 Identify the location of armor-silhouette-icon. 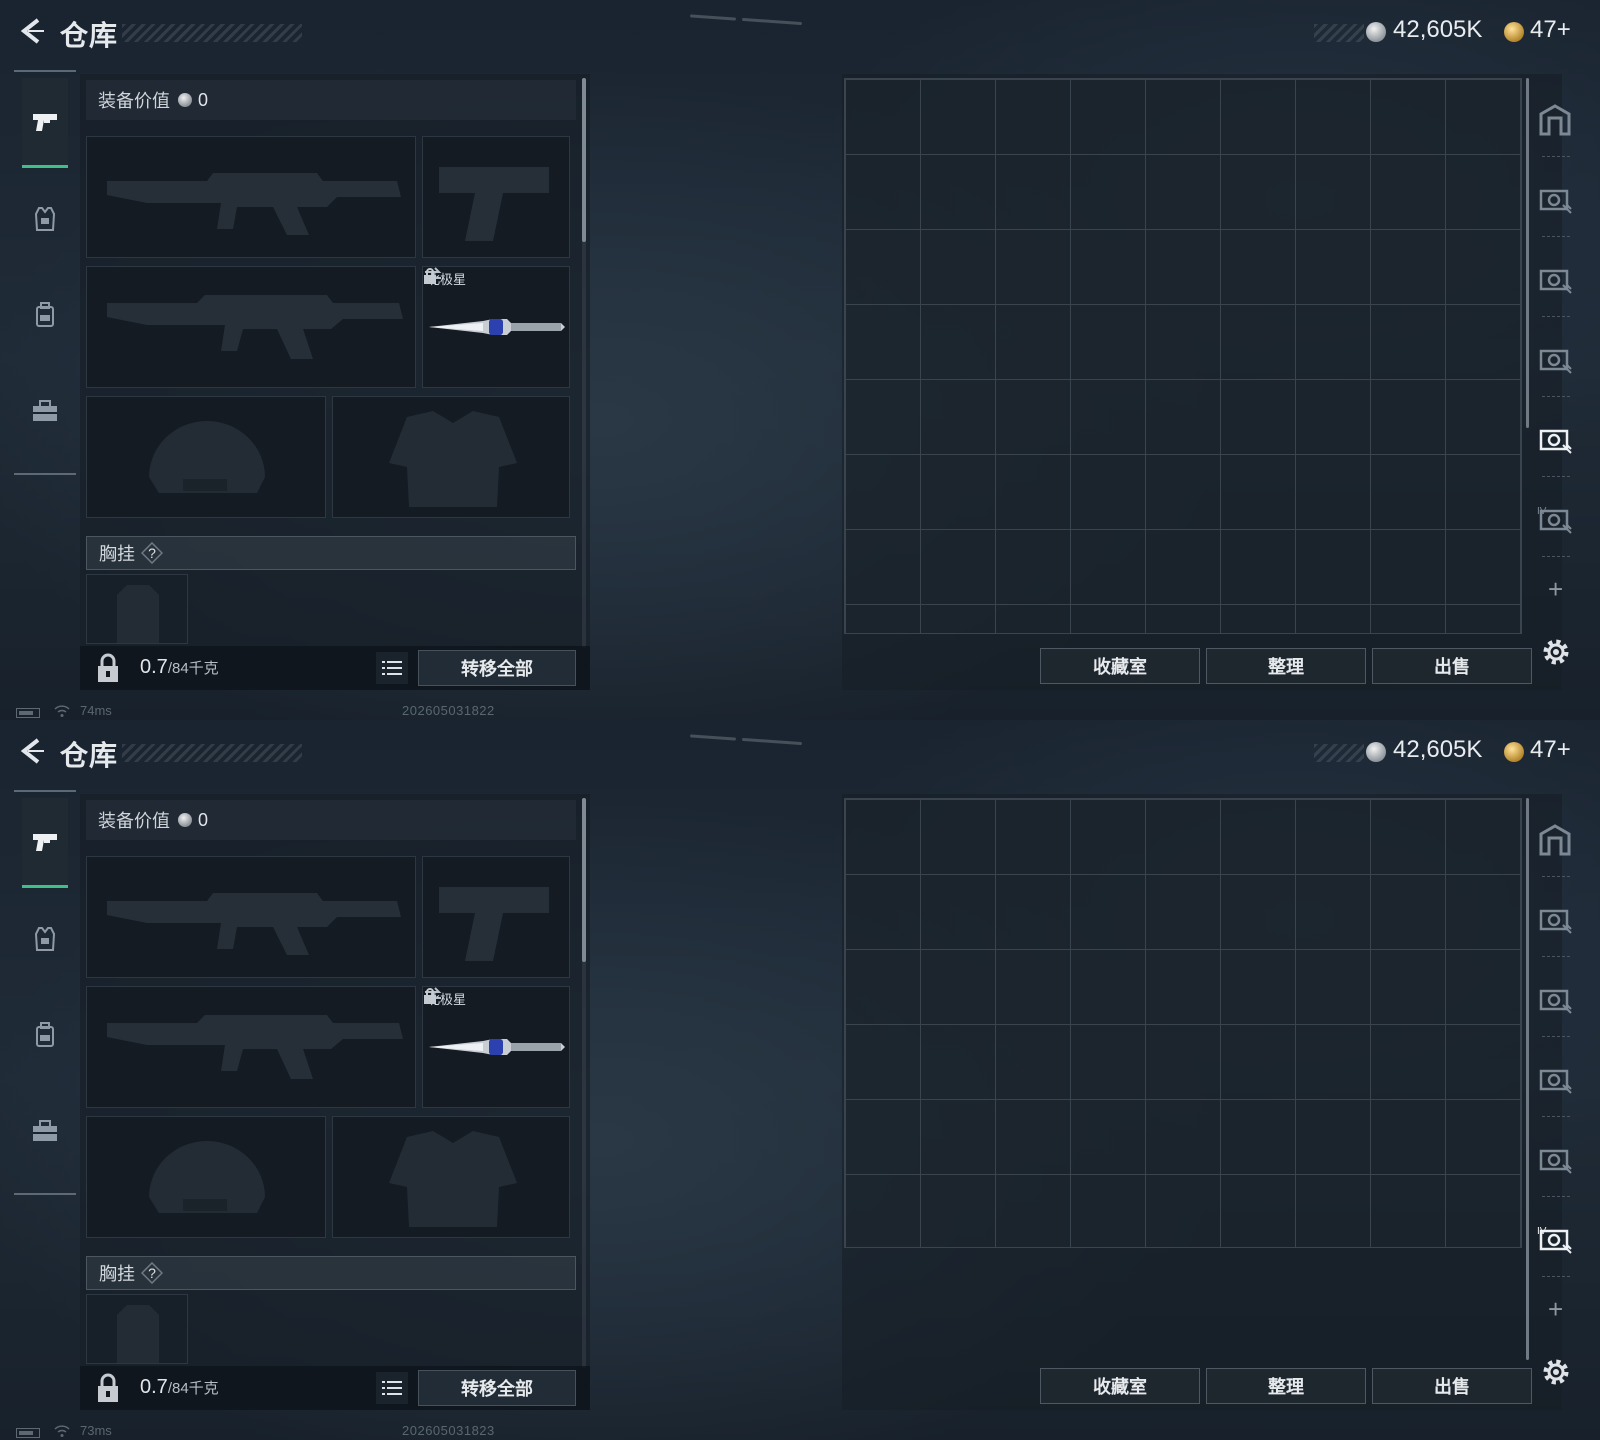
(453, 459).